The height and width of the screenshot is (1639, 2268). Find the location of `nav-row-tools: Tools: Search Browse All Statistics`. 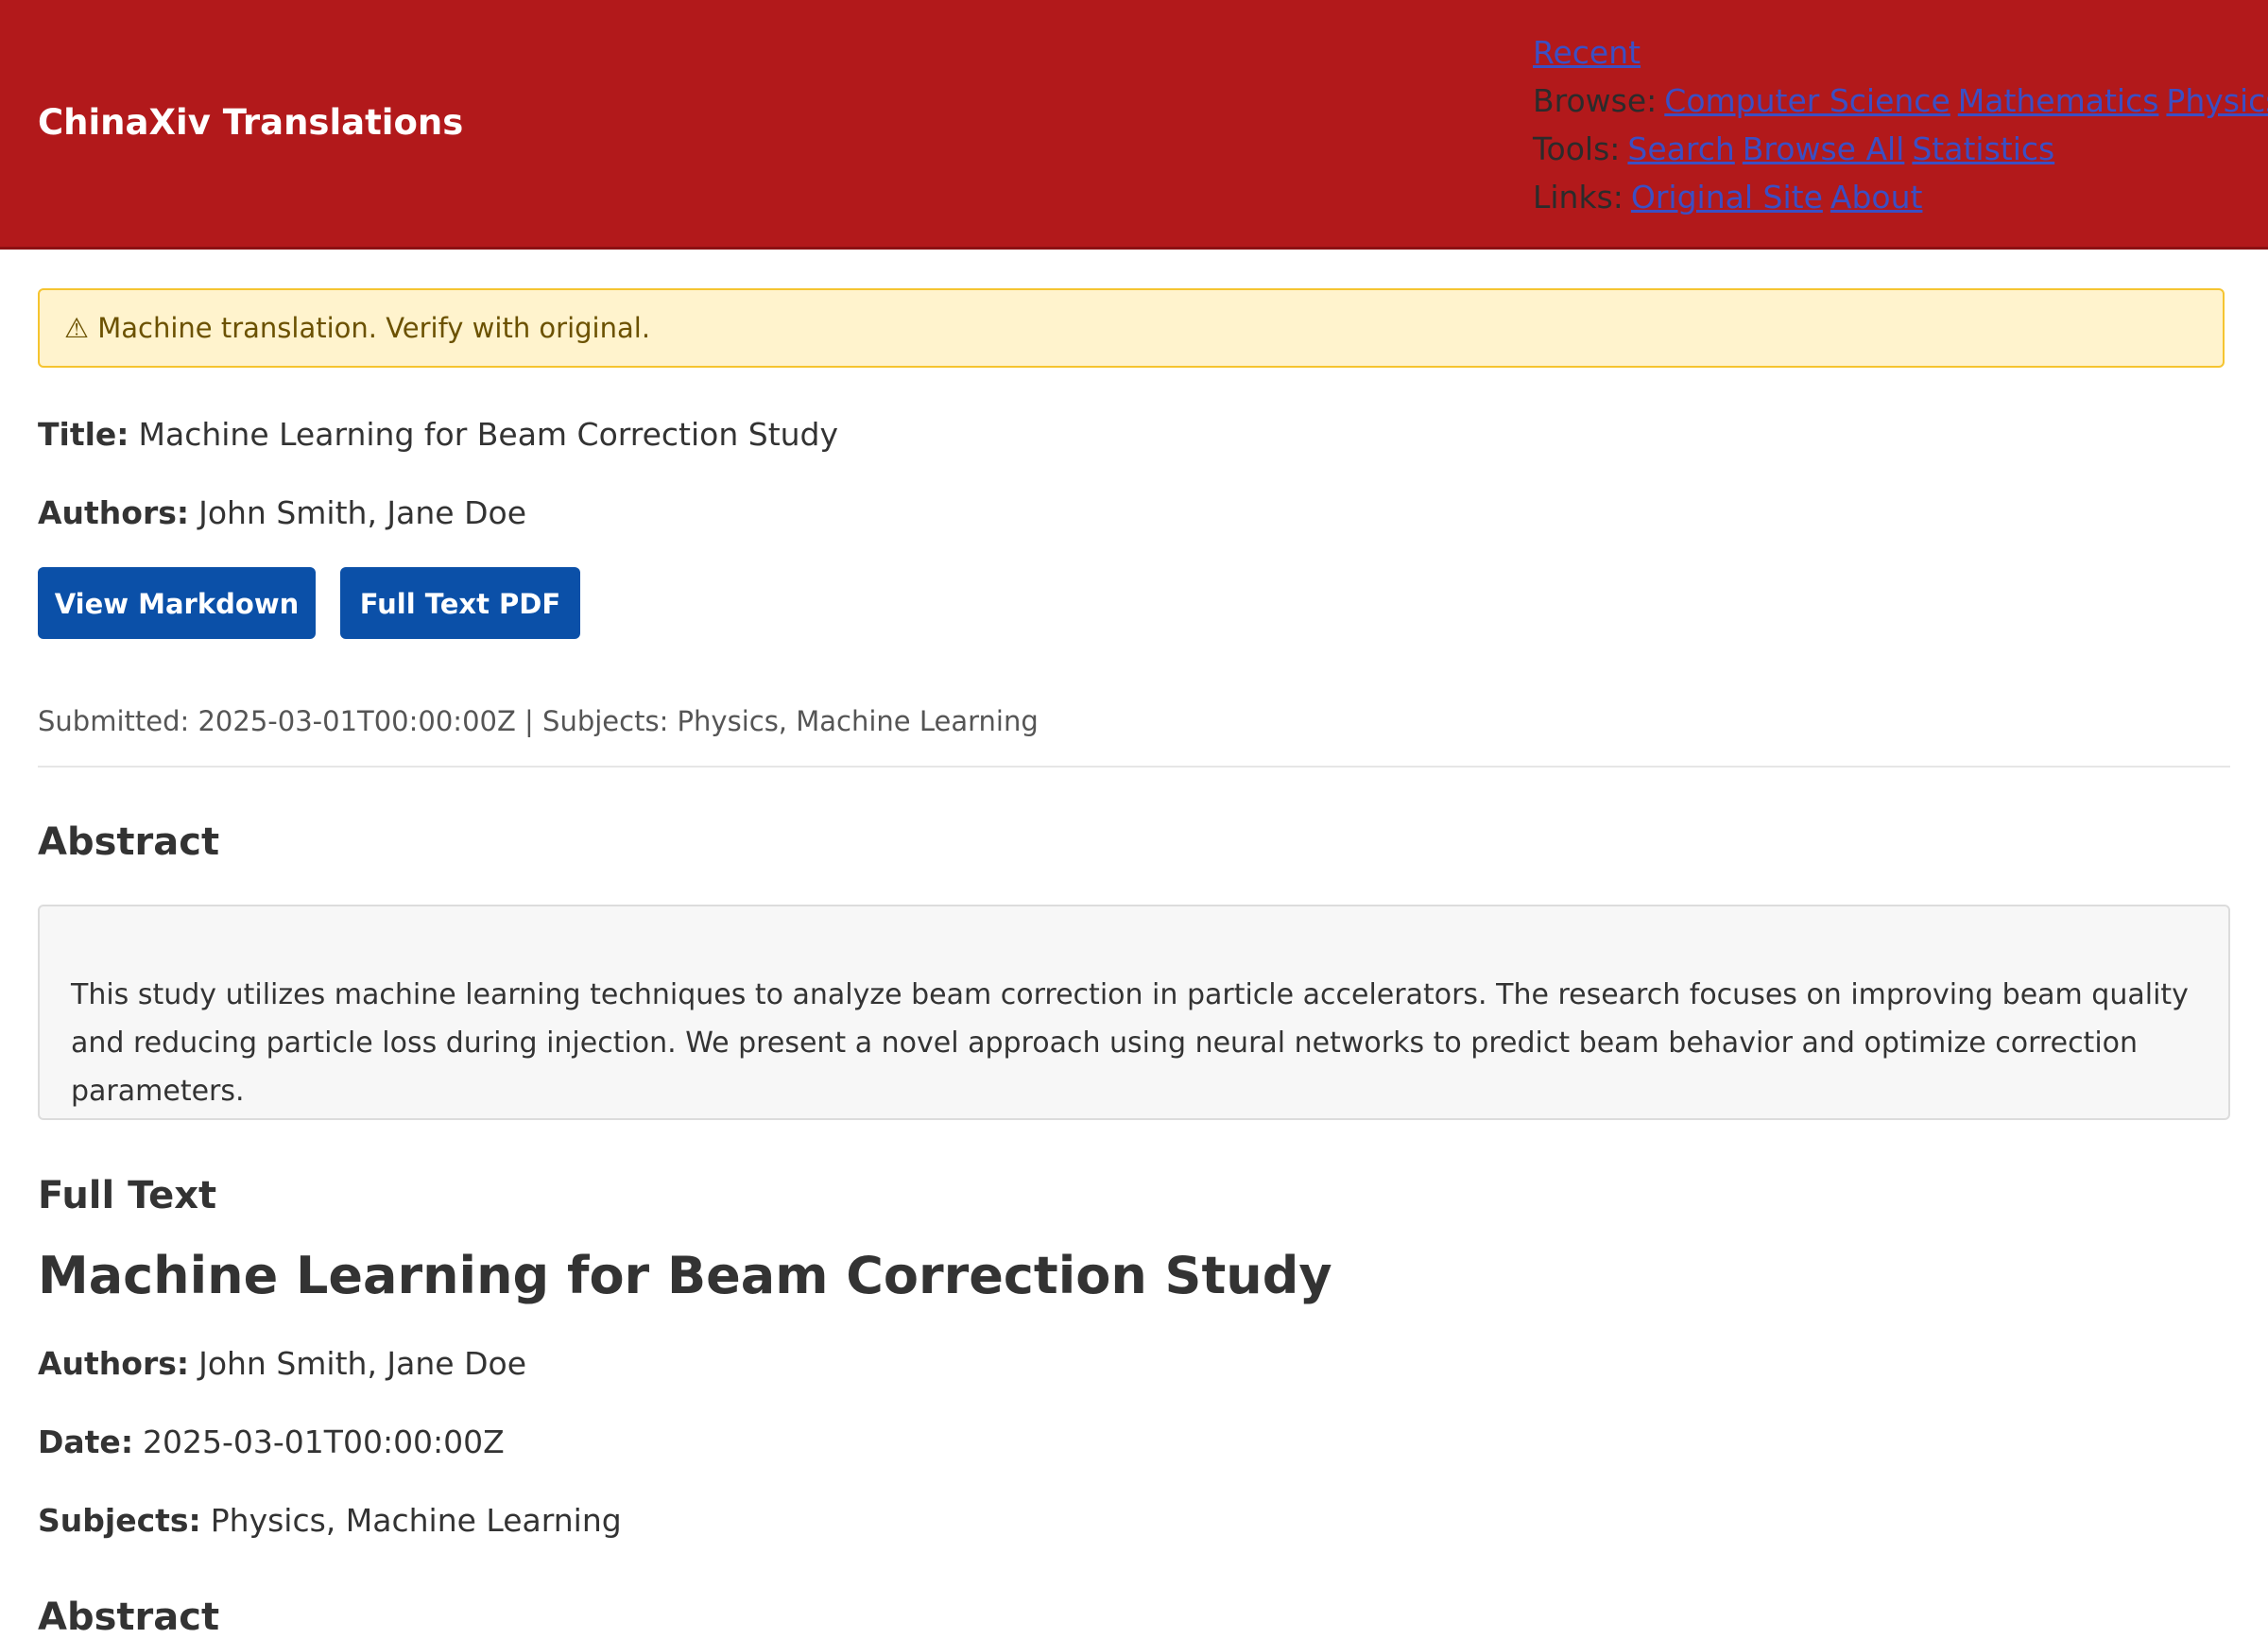

nav-row-tools: Tools: Search Browse All Statistics is located at coordinates (1900, 149).